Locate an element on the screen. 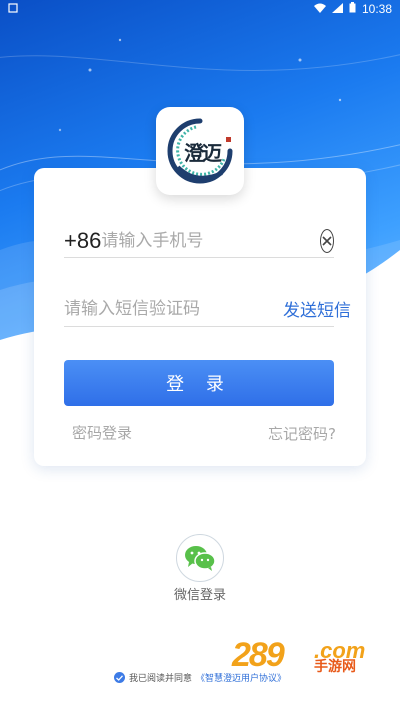  agreement-row: 我已阅读并同意 《智慧澄迈用户协议》 is located at coordinates (200, 677).